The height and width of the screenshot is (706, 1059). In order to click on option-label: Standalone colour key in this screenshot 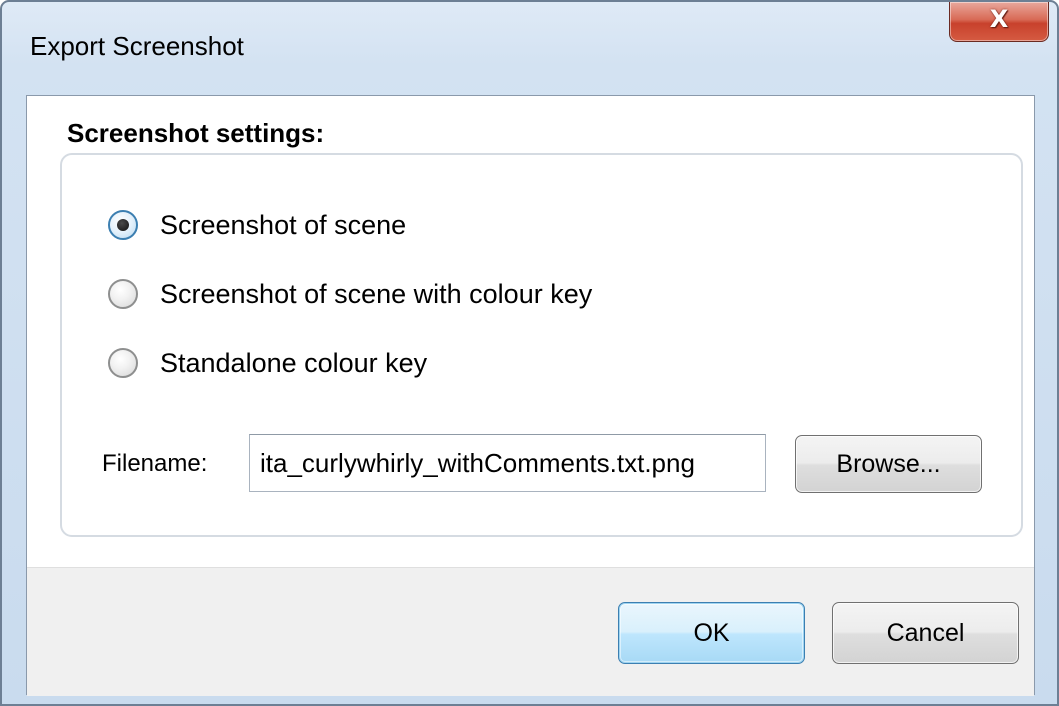, I will do `click(294, 362)`.